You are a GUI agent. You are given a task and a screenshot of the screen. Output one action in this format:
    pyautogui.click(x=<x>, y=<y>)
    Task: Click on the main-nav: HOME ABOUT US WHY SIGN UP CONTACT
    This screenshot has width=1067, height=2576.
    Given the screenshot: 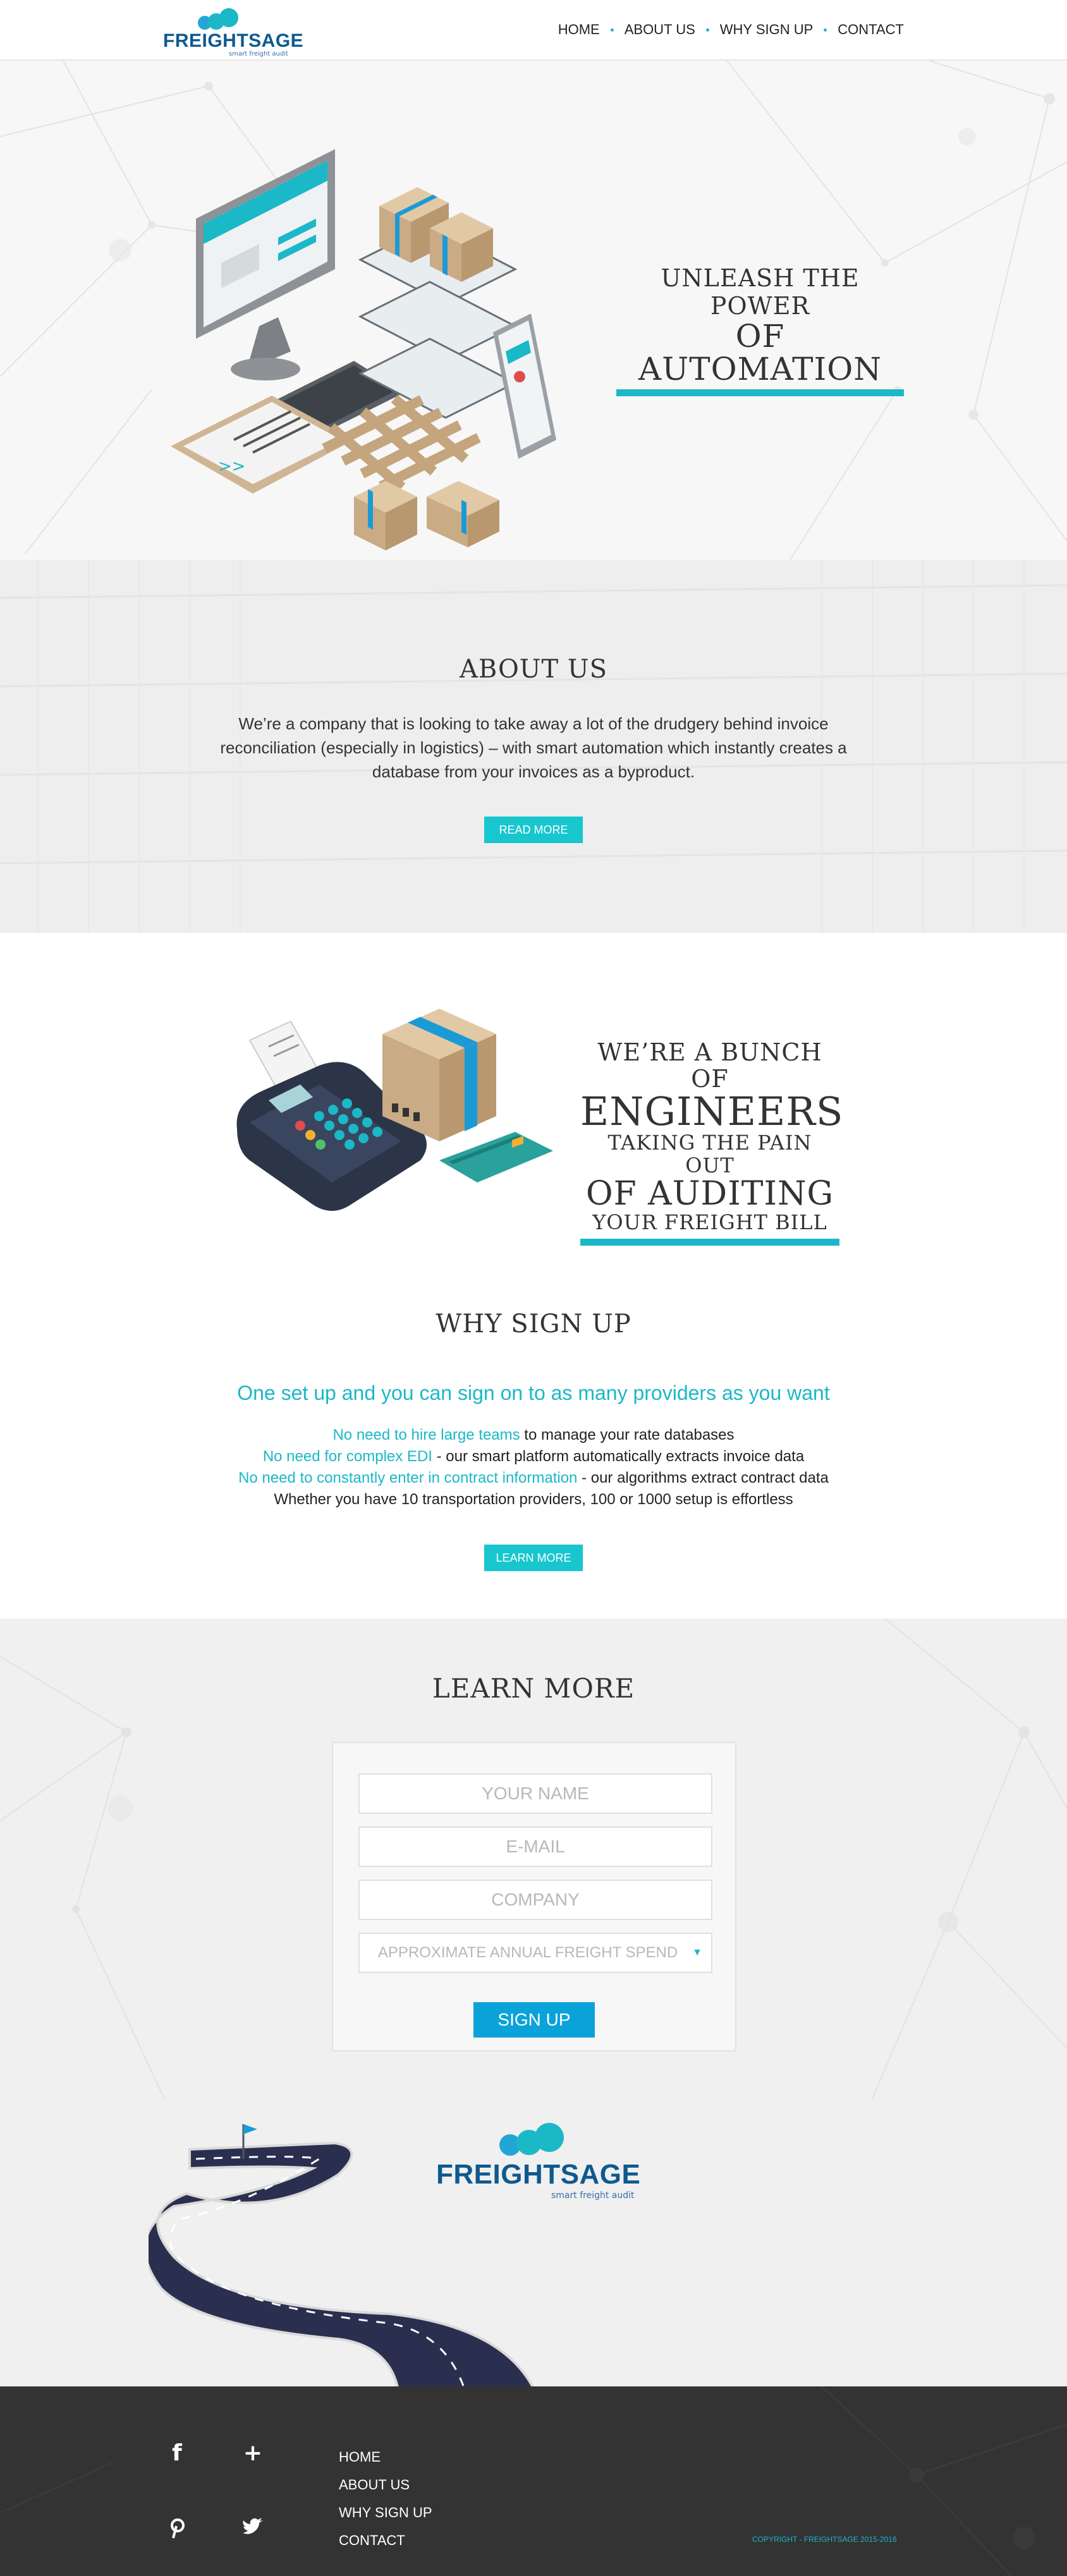 What is the action you would take?
    pyautogui.click(x=731, y=29)
    